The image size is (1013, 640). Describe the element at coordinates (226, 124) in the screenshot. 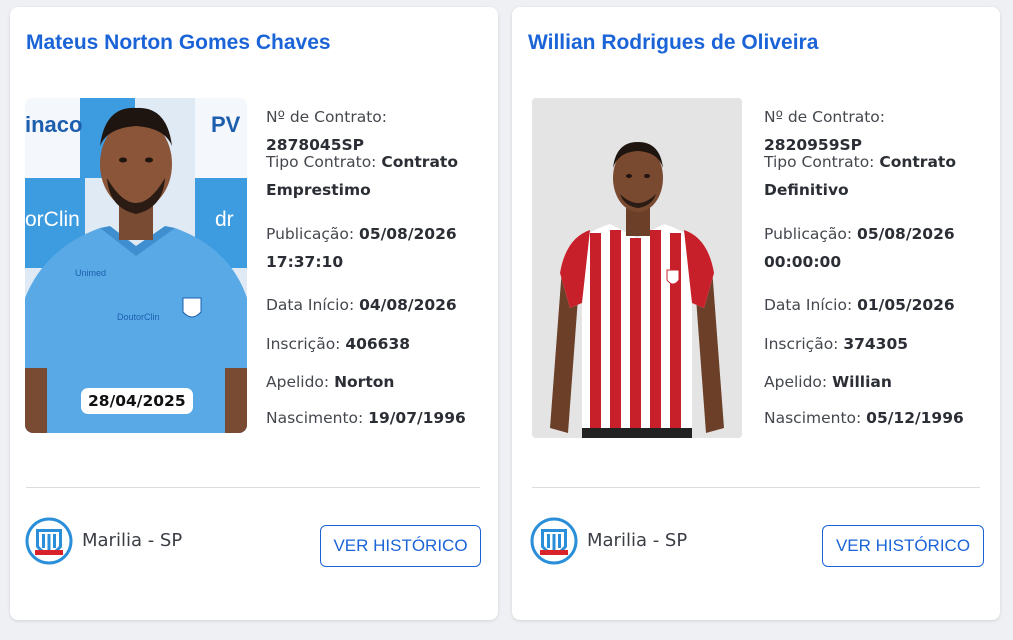

I see `svg-text: PV` at that location.